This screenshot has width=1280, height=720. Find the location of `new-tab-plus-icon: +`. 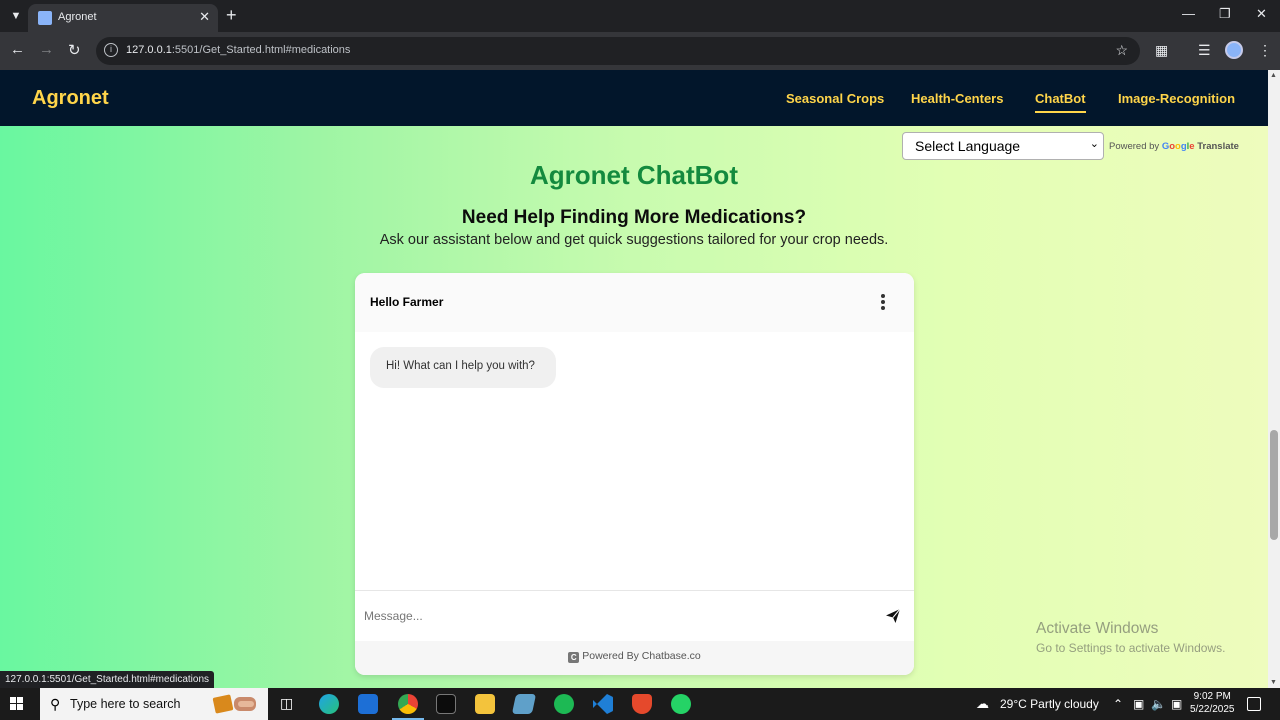

new-tab-plus-icon: + is located at coordinates (231, 15).